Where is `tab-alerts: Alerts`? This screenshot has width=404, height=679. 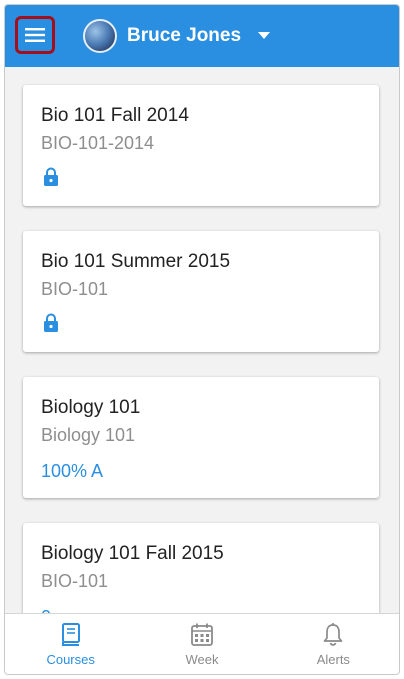
tab-alerts: Alerts is located at coordinates (333, 644).